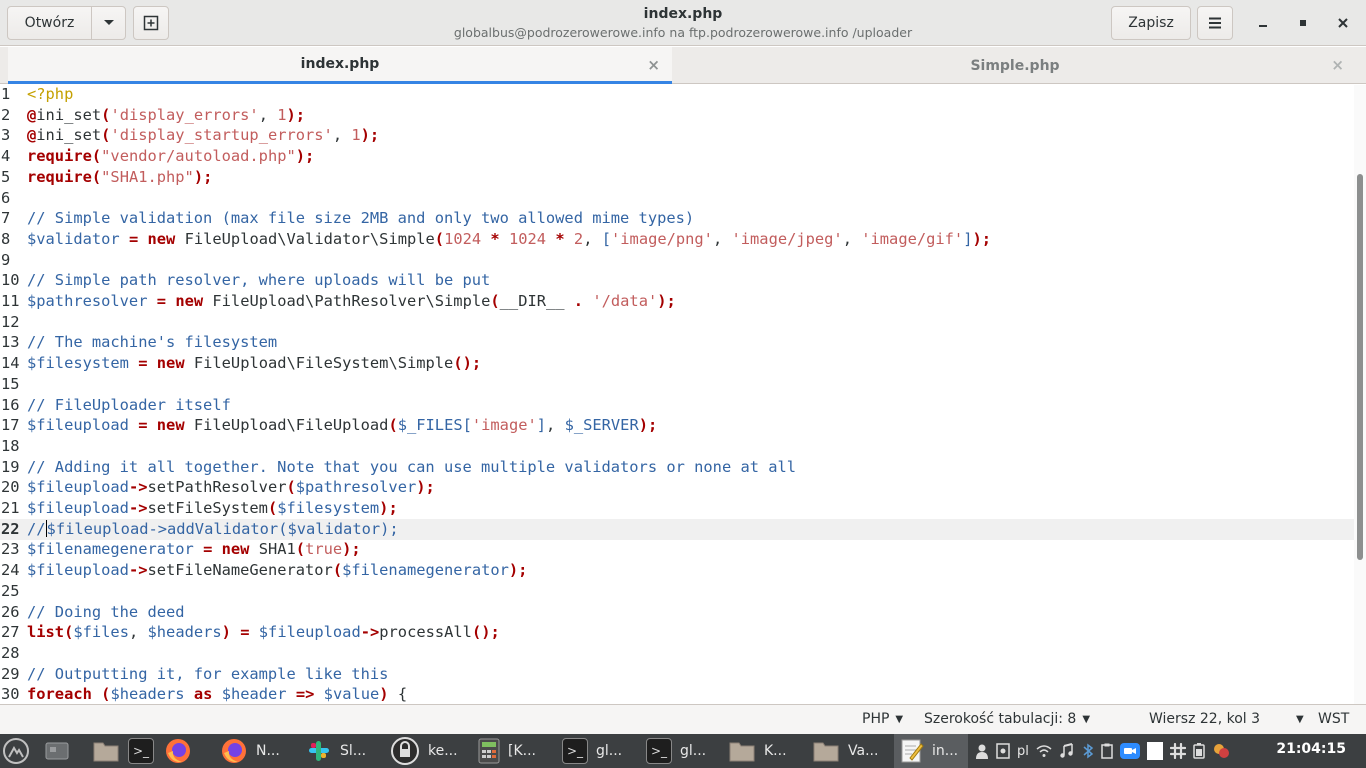 The height and width of the screenshot is (768, 1366). I want to click on open-menu-button, so click(108, 23).